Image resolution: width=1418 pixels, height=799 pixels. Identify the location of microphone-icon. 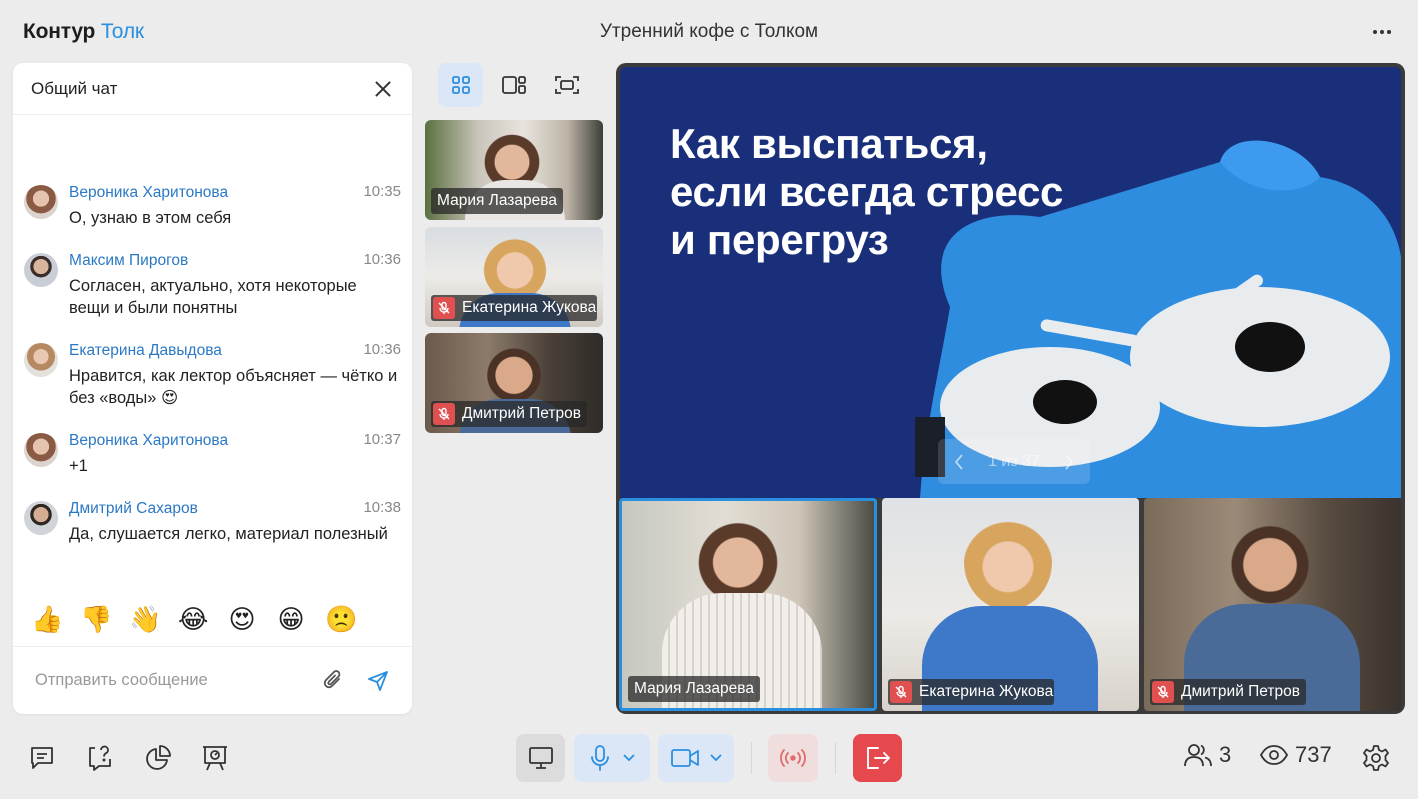
(600, 758).